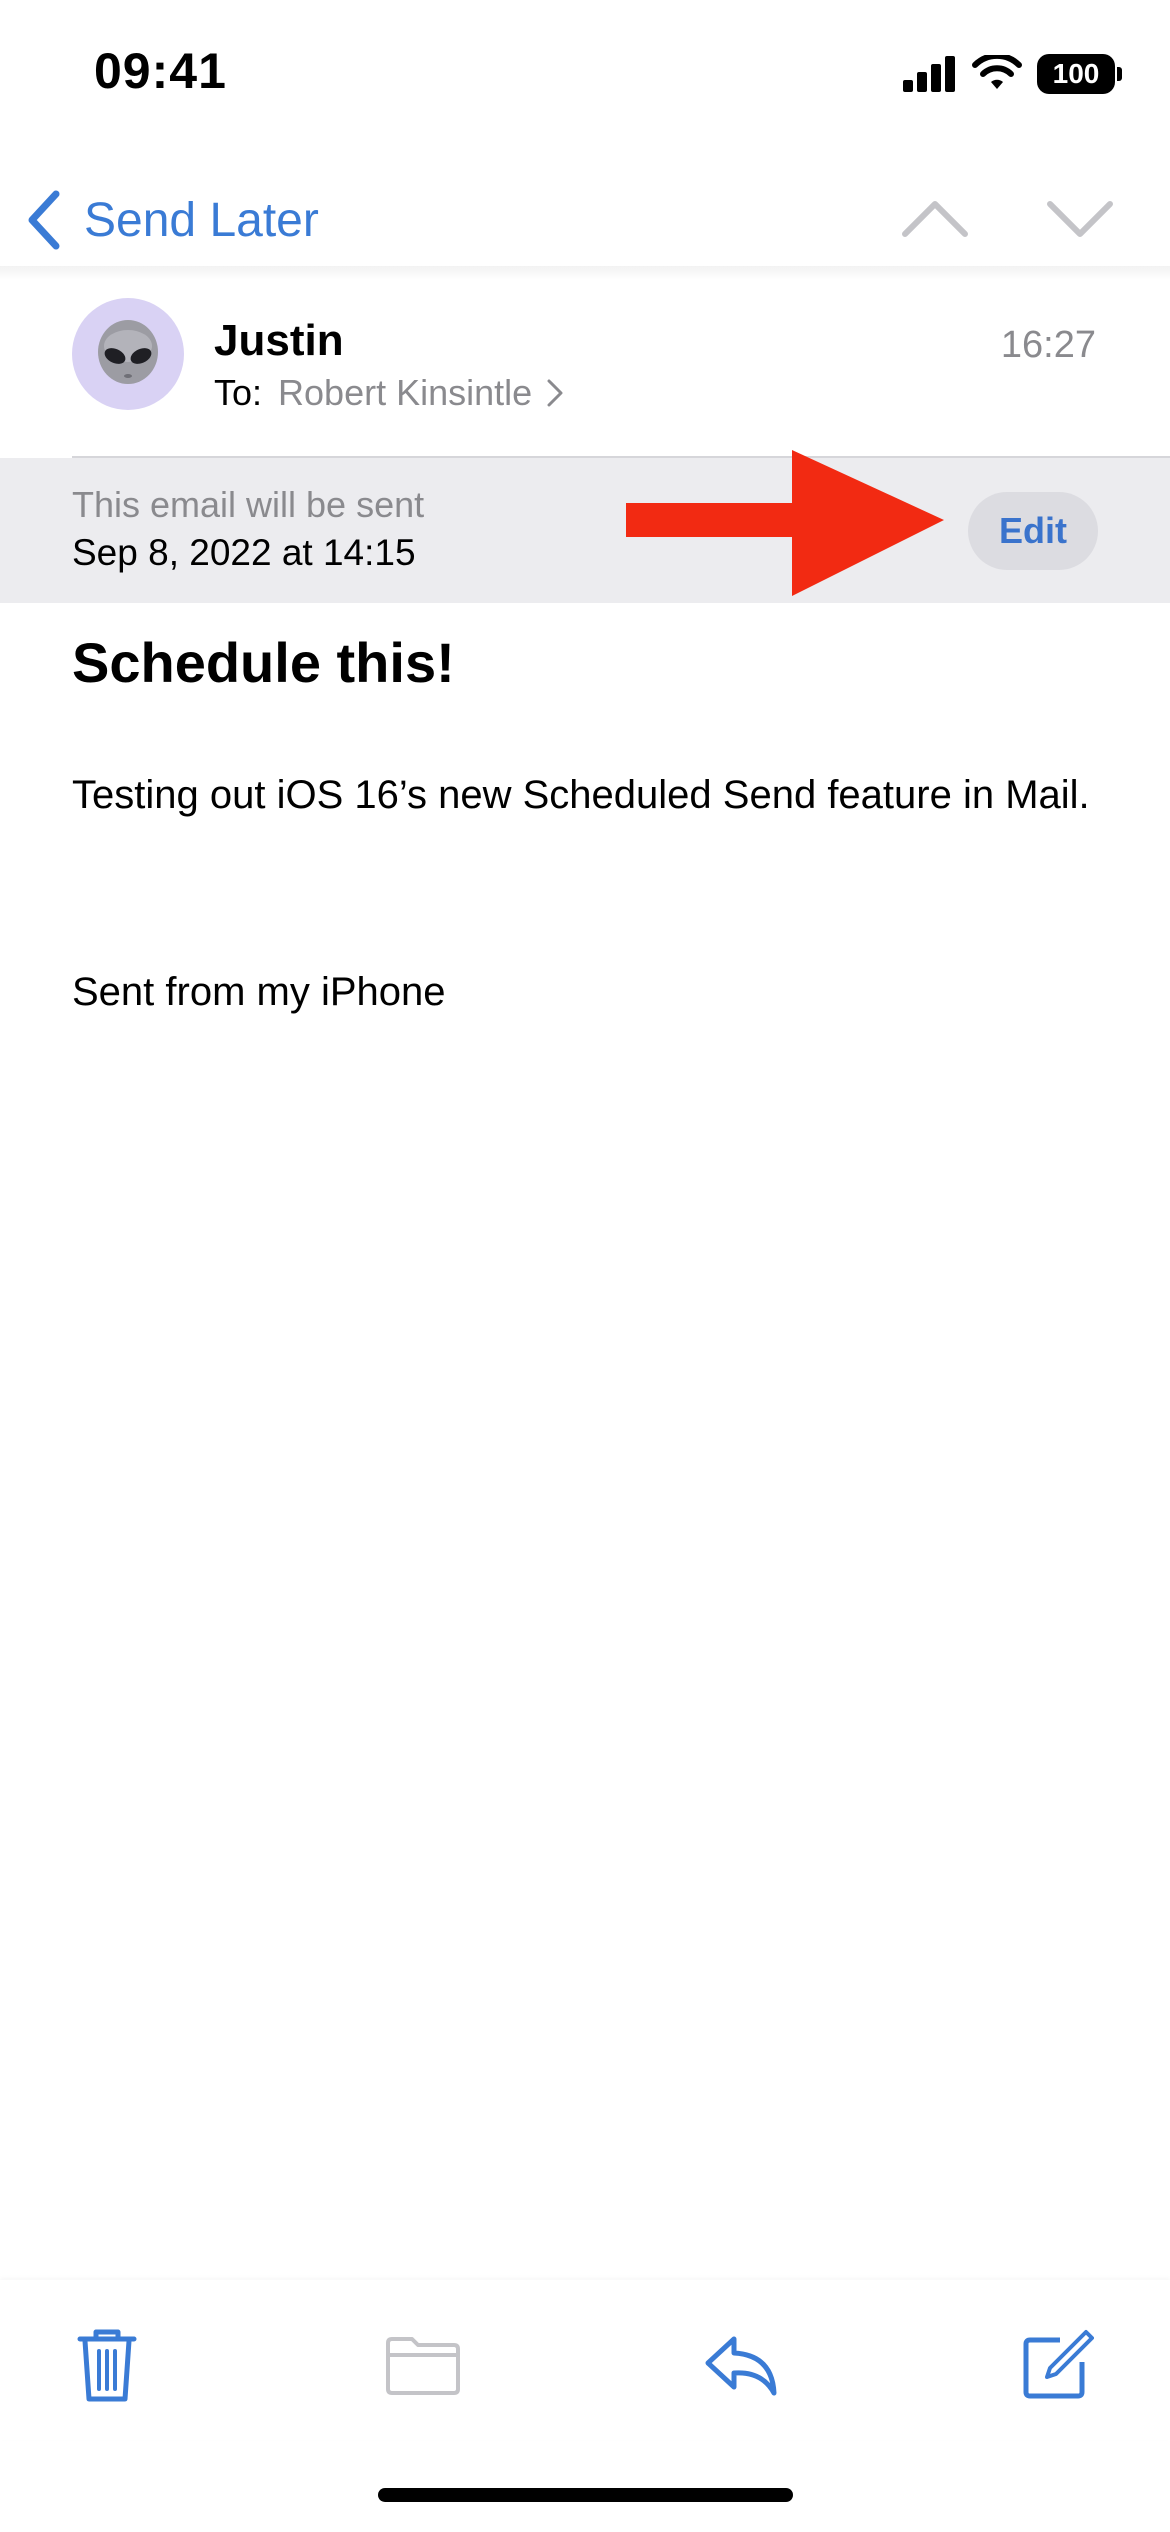 This screenshot has width=1170, height=2532. I want to click on wifi-icon, so click(997, 72).